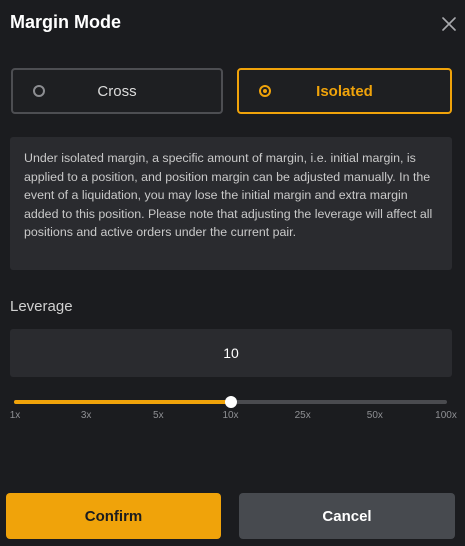  What do you see at coordinates (344, 91) in the screenshot?
I see `isolated-mode-option: Isolated` at bounding box center [344, 91].